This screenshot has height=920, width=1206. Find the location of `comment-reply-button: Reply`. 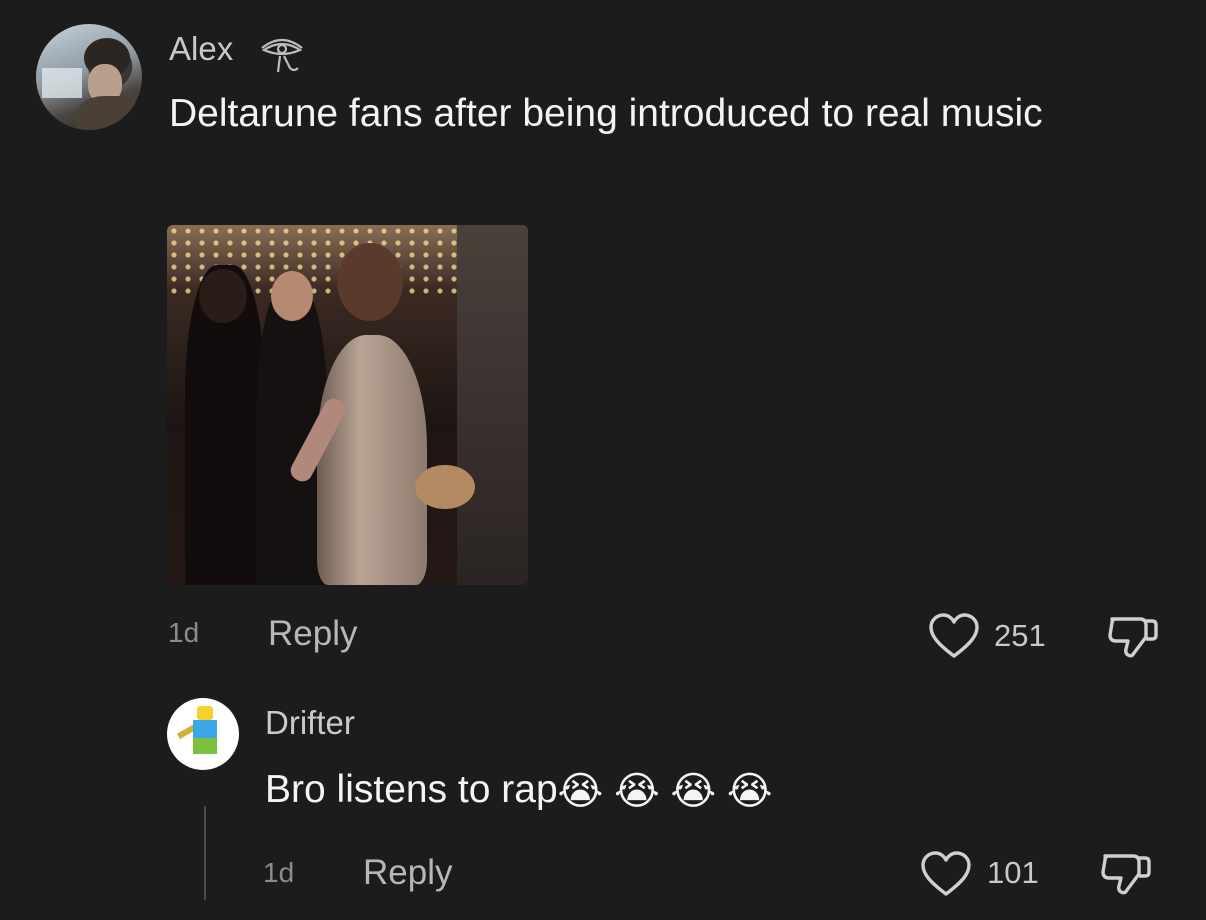

comment-reply-button: Reply is located at coordinates (312, 634).